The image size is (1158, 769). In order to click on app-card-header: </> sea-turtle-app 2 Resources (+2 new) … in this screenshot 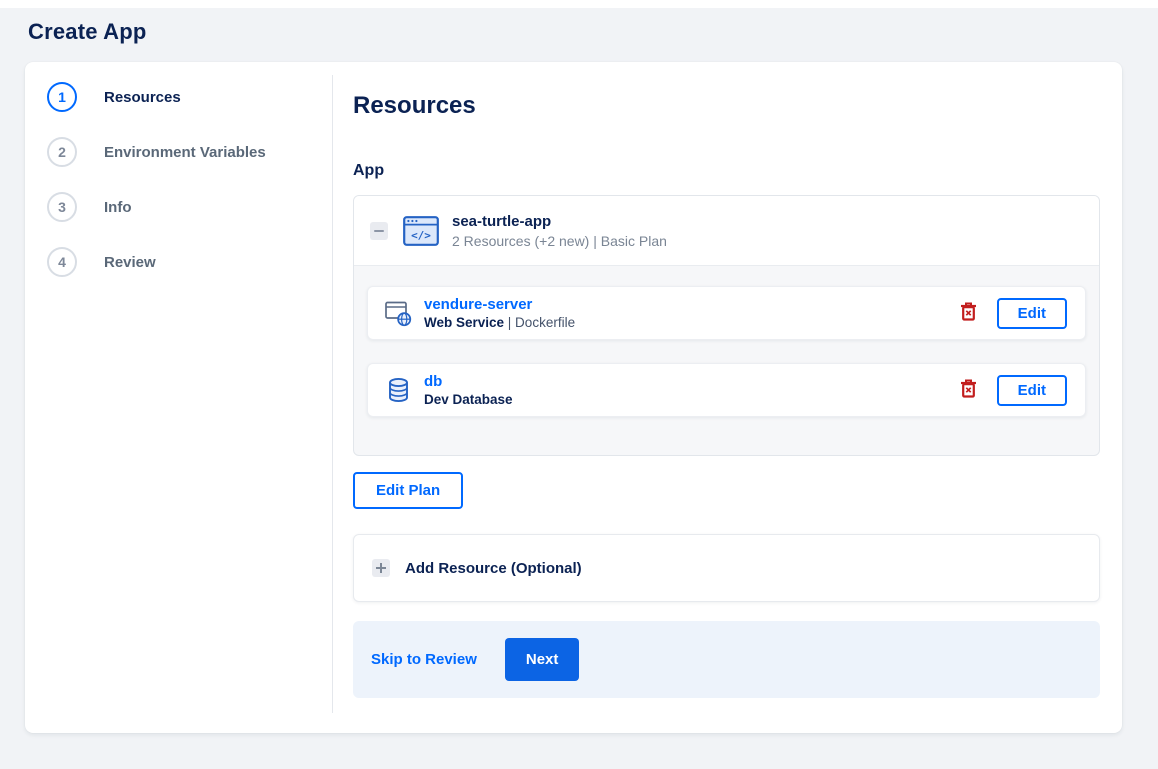, I will do `click(726, 231)`.